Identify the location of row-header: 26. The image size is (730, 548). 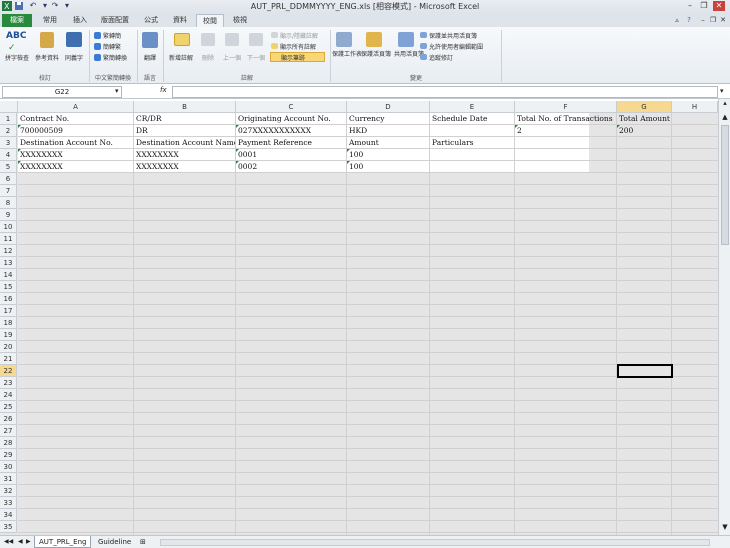
(8, 419).